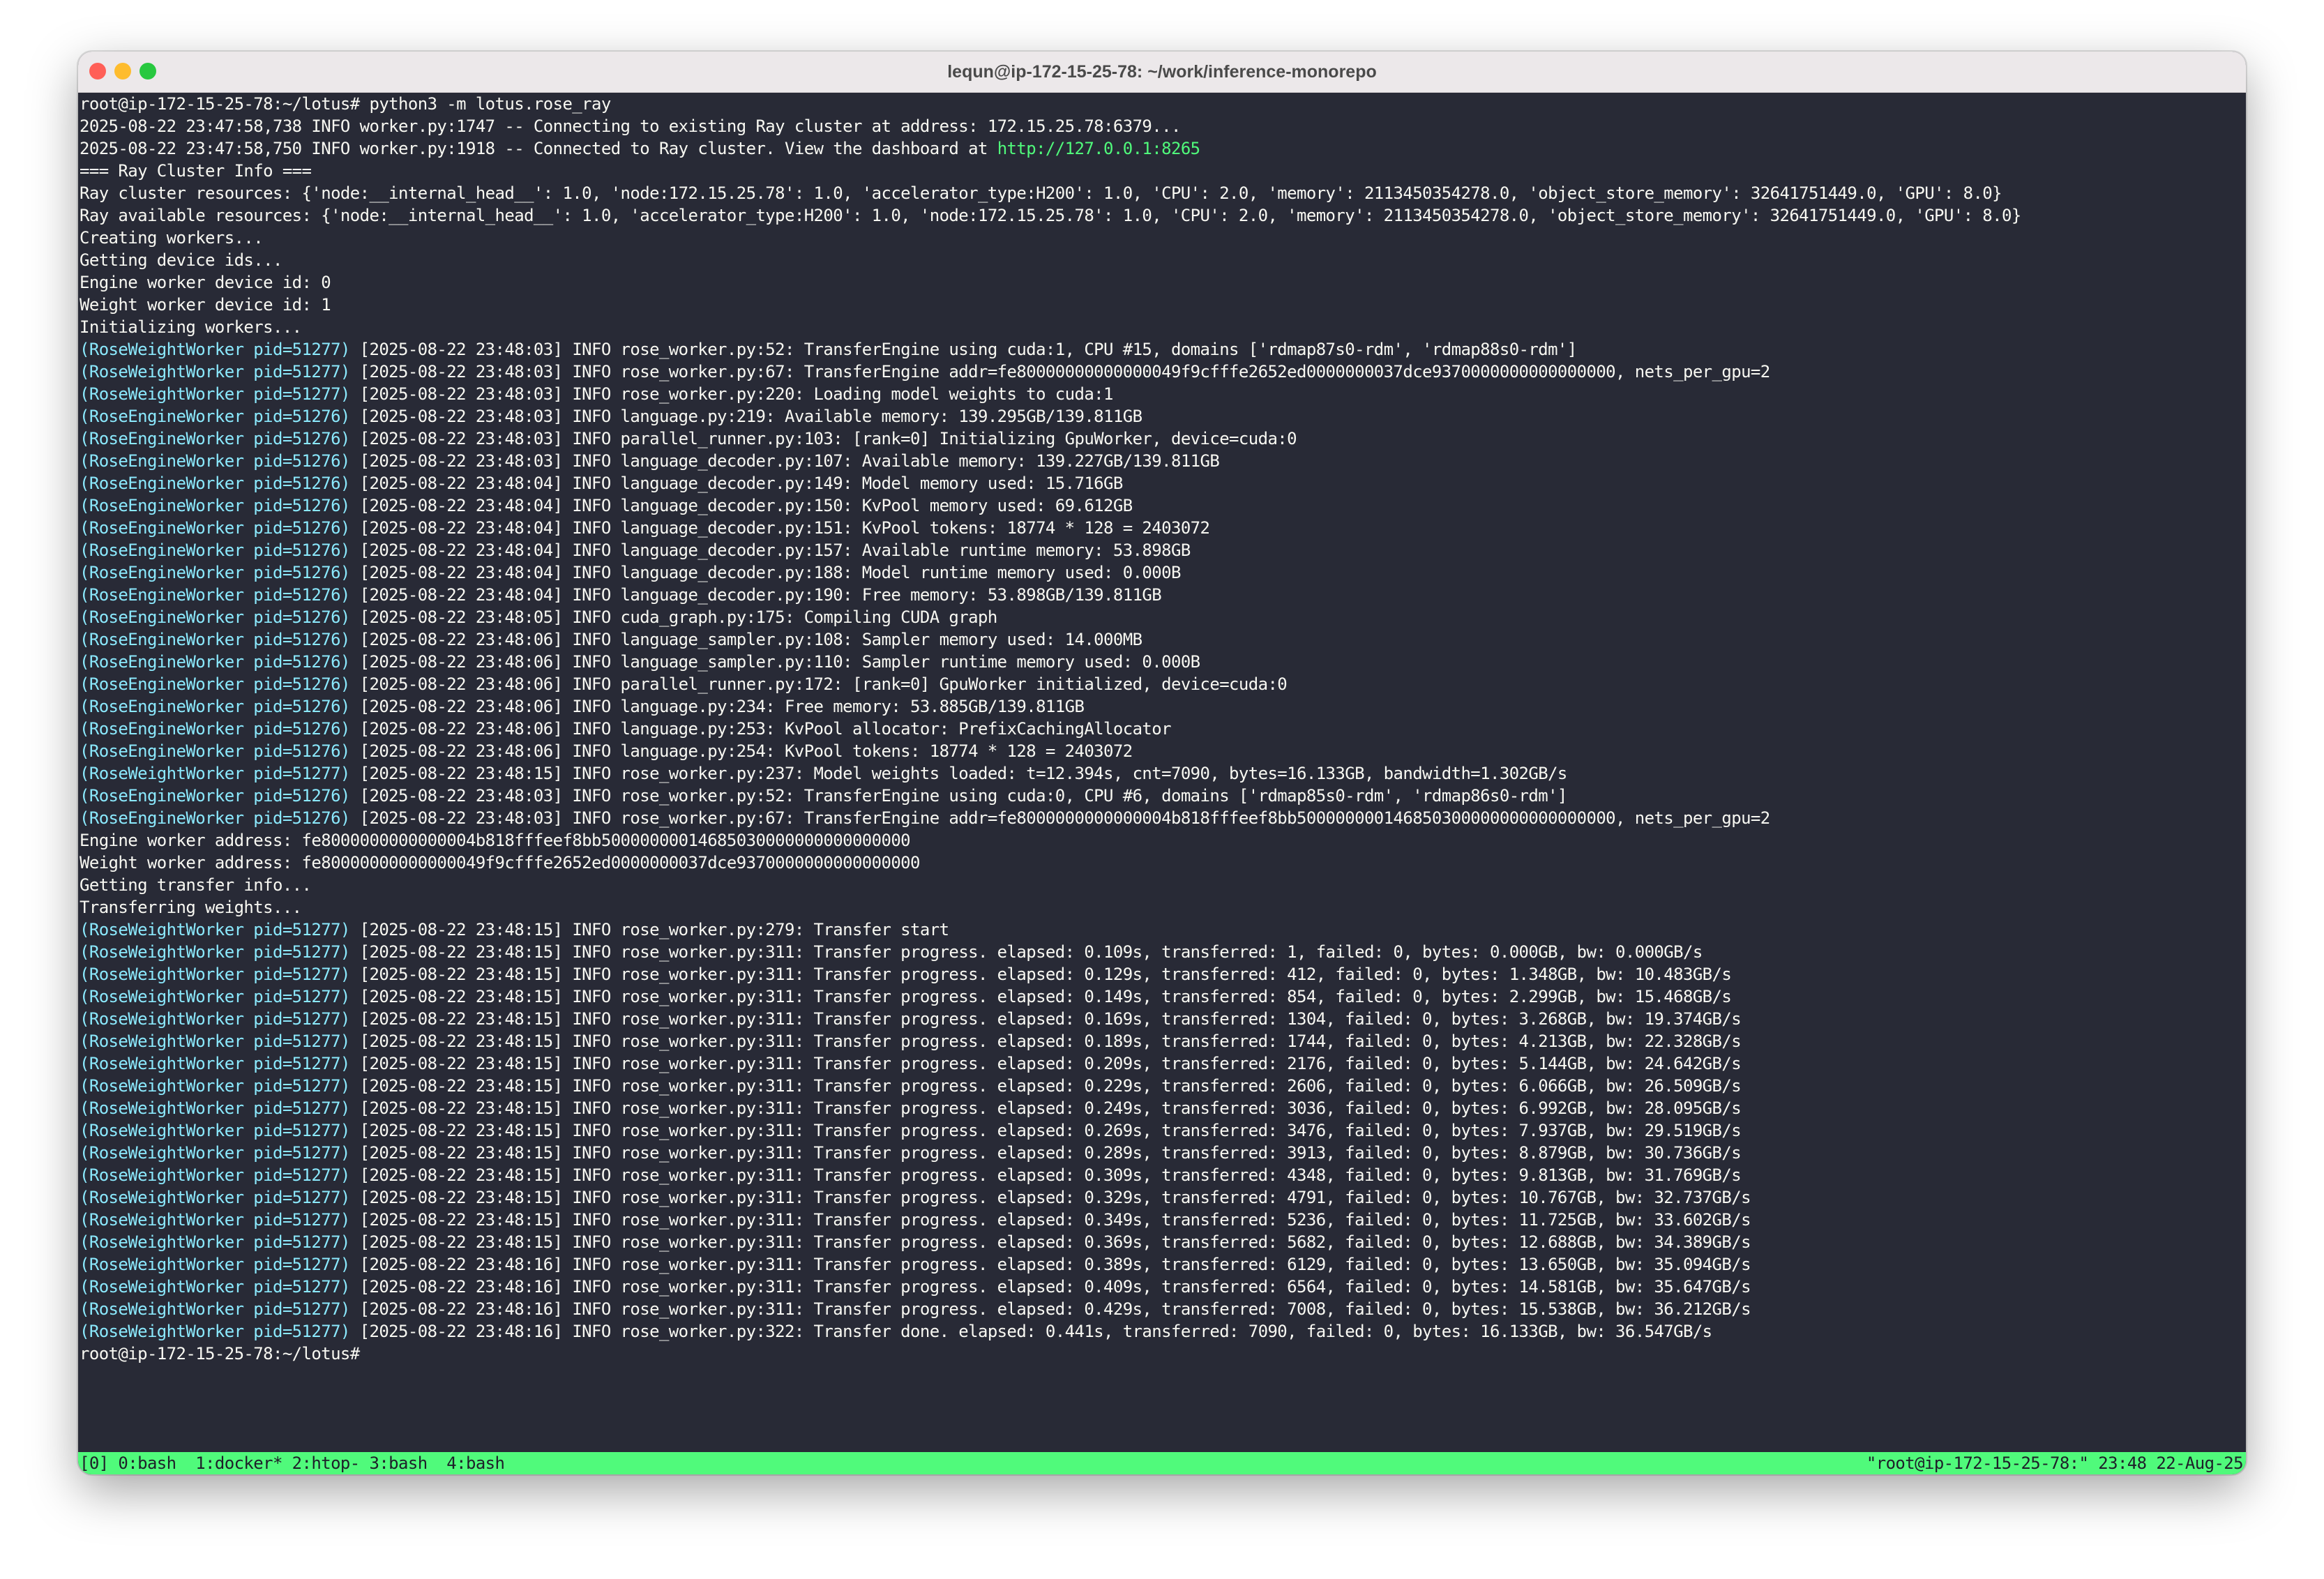 This screenshot has width=2324, height=1579. What do you see at coordinates (1163, 1354) in the screenshot?
I see `shell-prompt: root@ip-172-15-25-78:~/lotus#` at bounding box center [1163, 1354].